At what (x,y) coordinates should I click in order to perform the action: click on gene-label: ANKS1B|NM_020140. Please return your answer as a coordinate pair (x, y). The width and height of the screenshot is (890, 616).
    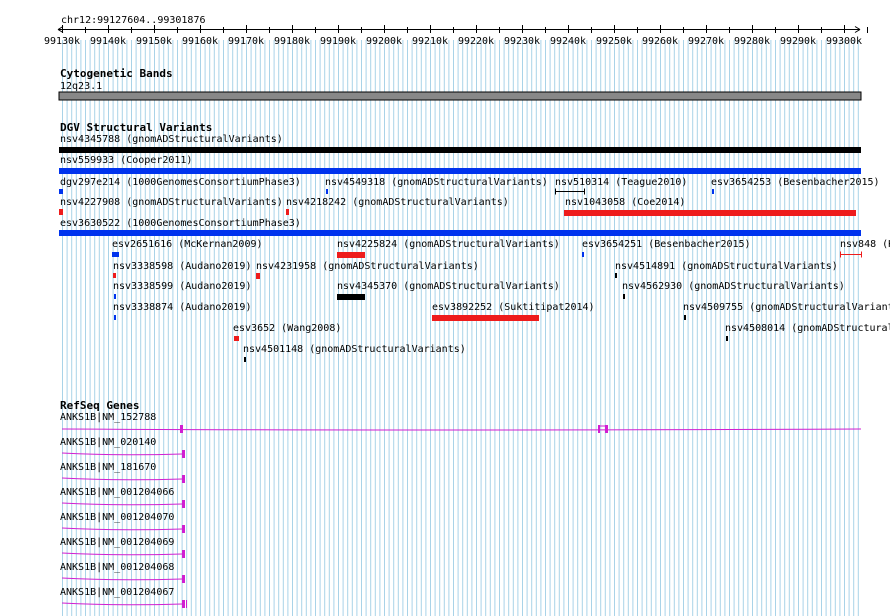
    Looking at the image, I should click on (108, 443).